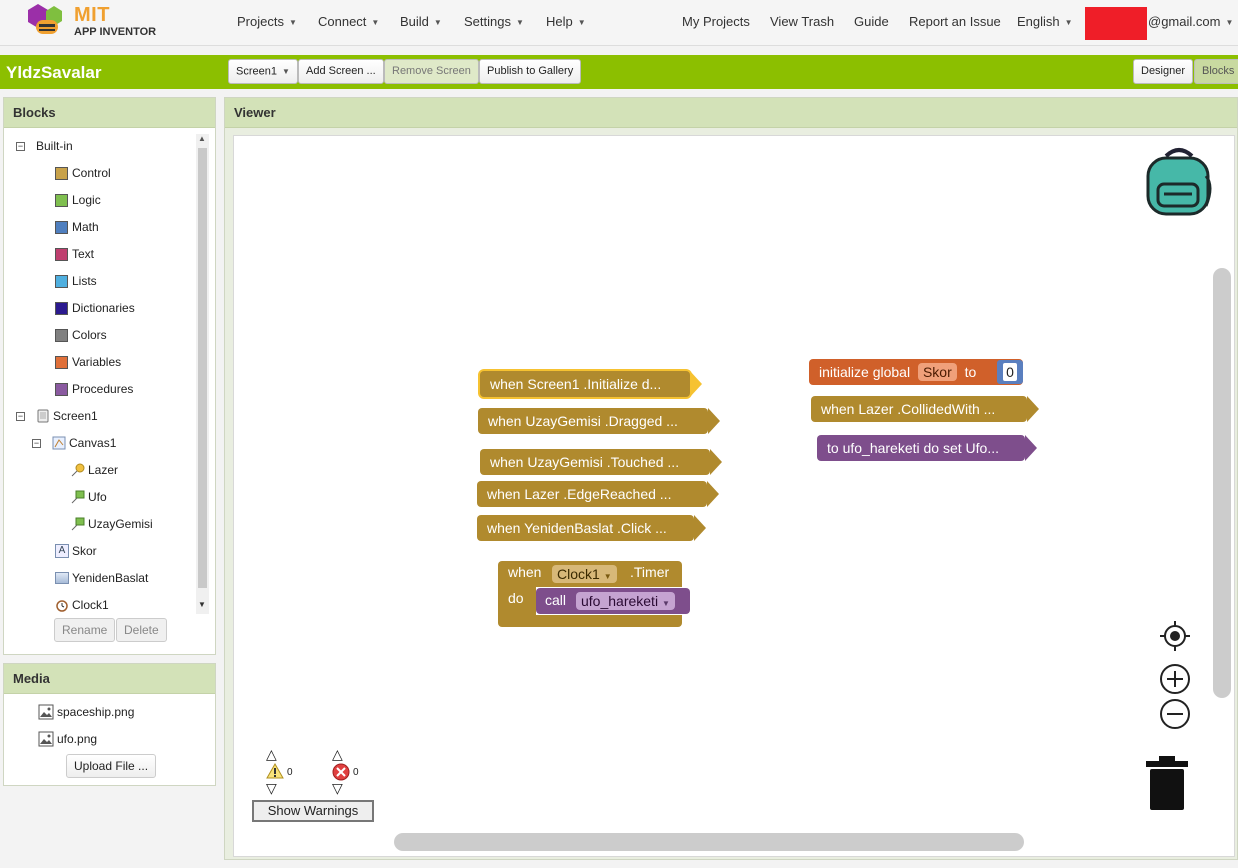  Describe the element at coordinates (1175, 679) in the screenshot. I see `zoom-in-icon` at that location.